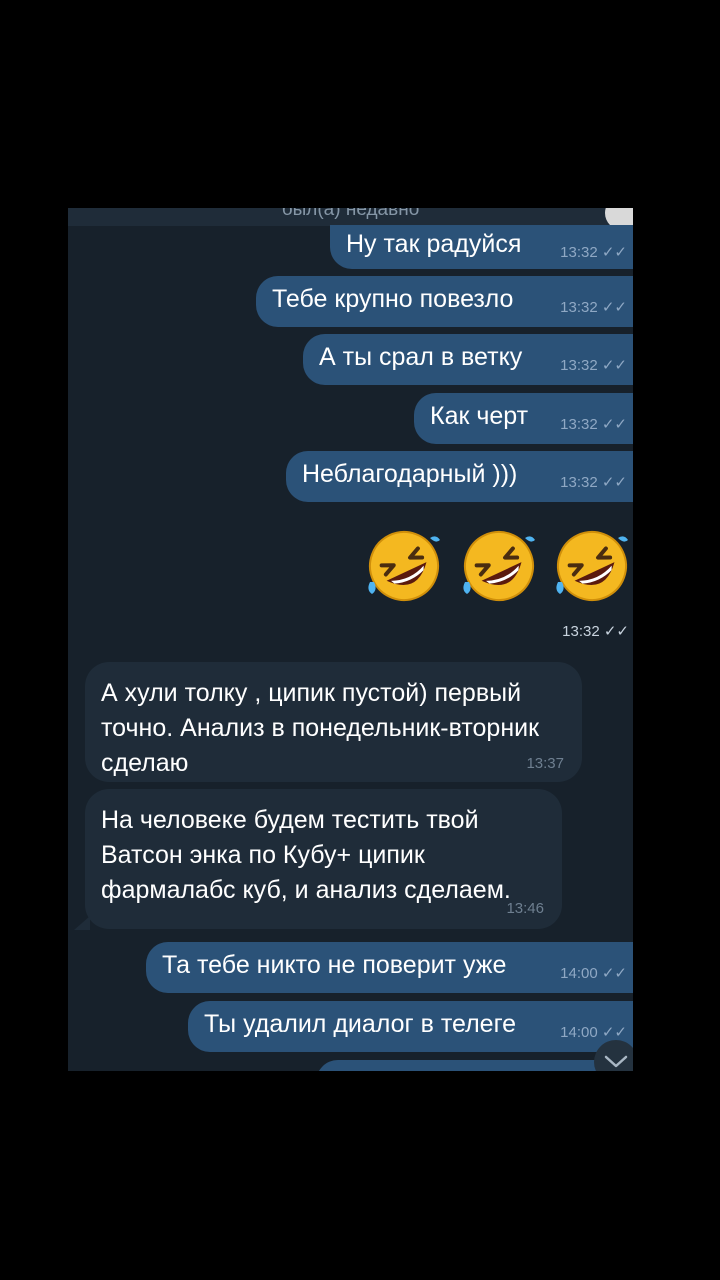  I want to click on message-text: А ты срал в ветку, so click(421, 357).